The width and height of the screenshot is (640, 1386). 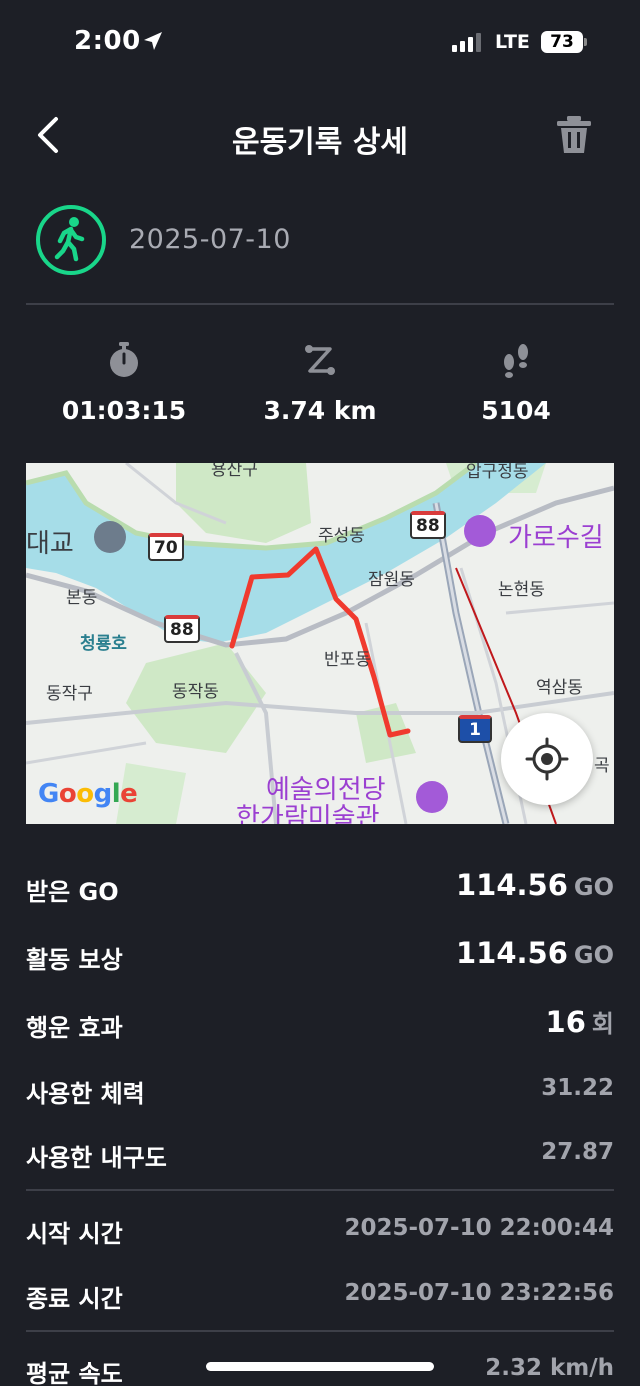 What do you see at coordinates (602, 766) in the screenshot?
I see `map-label: 곡` at bounding box center [602, 766].